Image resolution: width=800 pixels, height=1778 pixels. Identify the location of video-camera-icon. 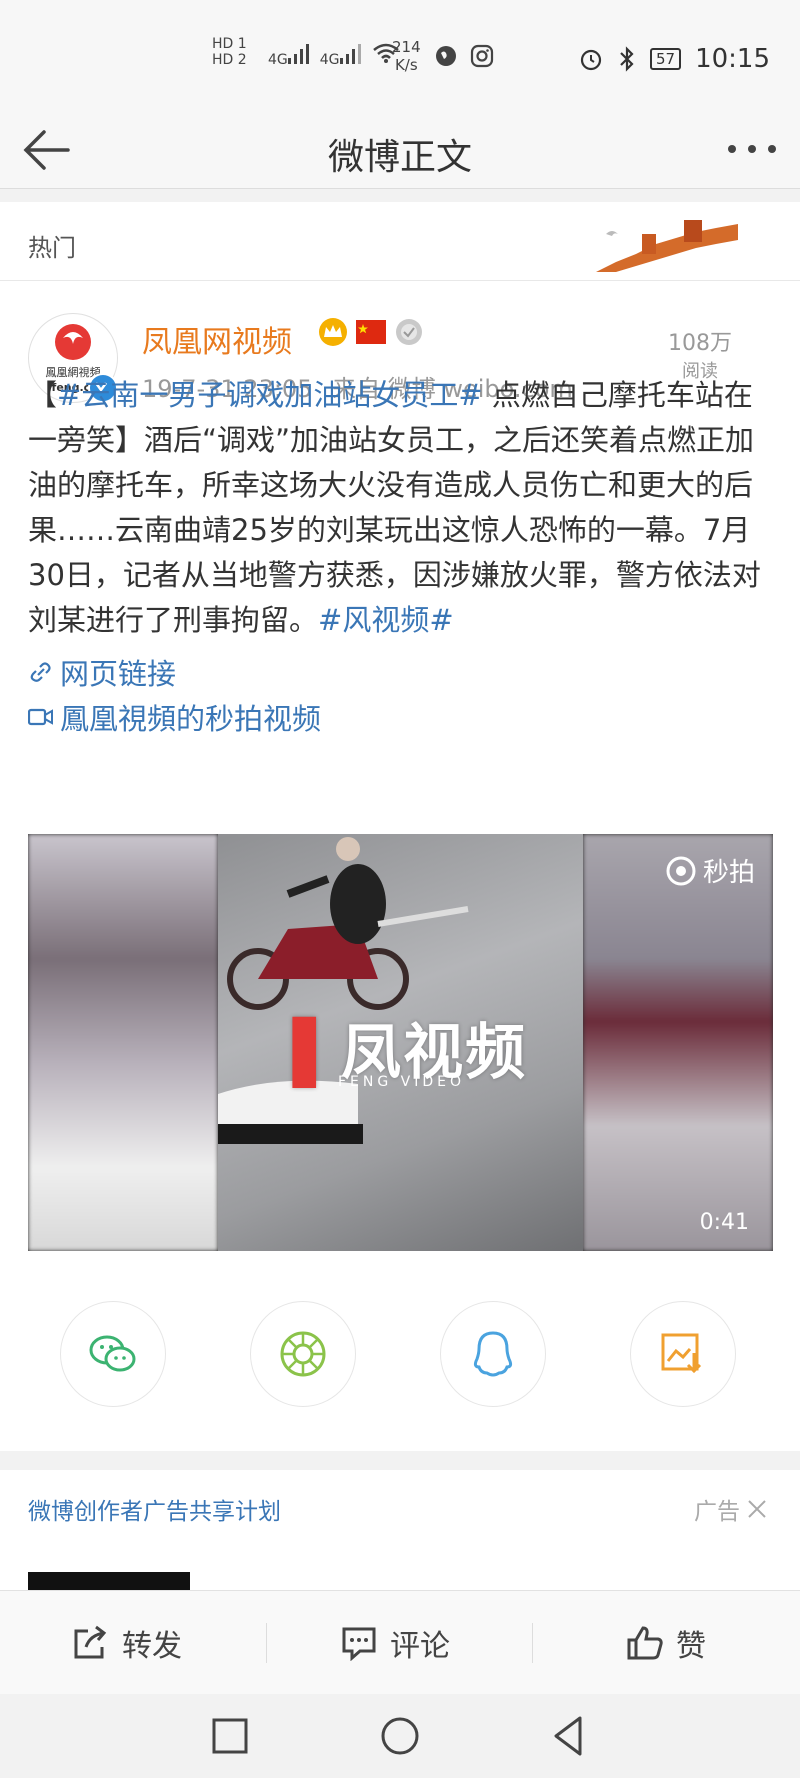
(40, 717).